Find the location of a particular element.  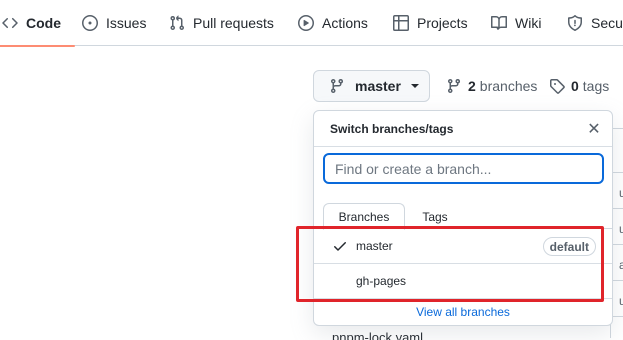

tab-actions: Actions is located at coordinates (333, 23).